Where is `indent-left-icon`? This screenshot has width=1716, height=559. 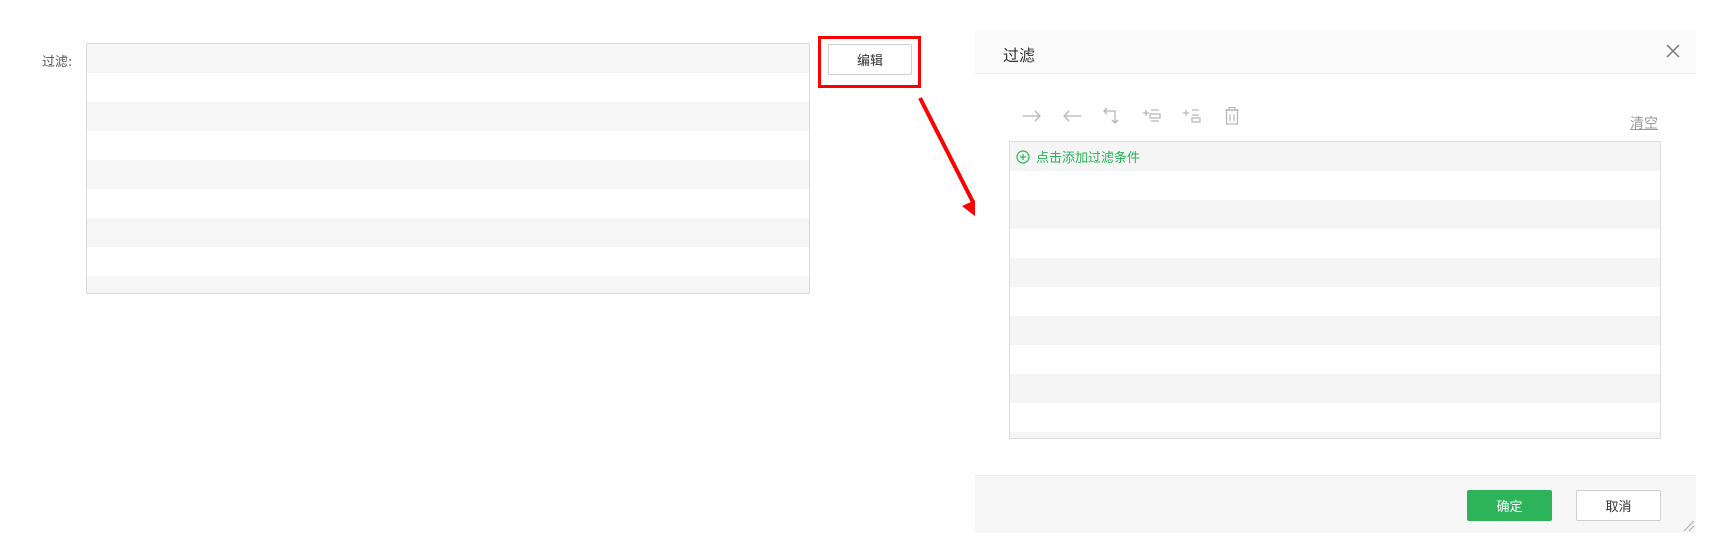 indent-left-icon is located at coordinates (1072, 116).